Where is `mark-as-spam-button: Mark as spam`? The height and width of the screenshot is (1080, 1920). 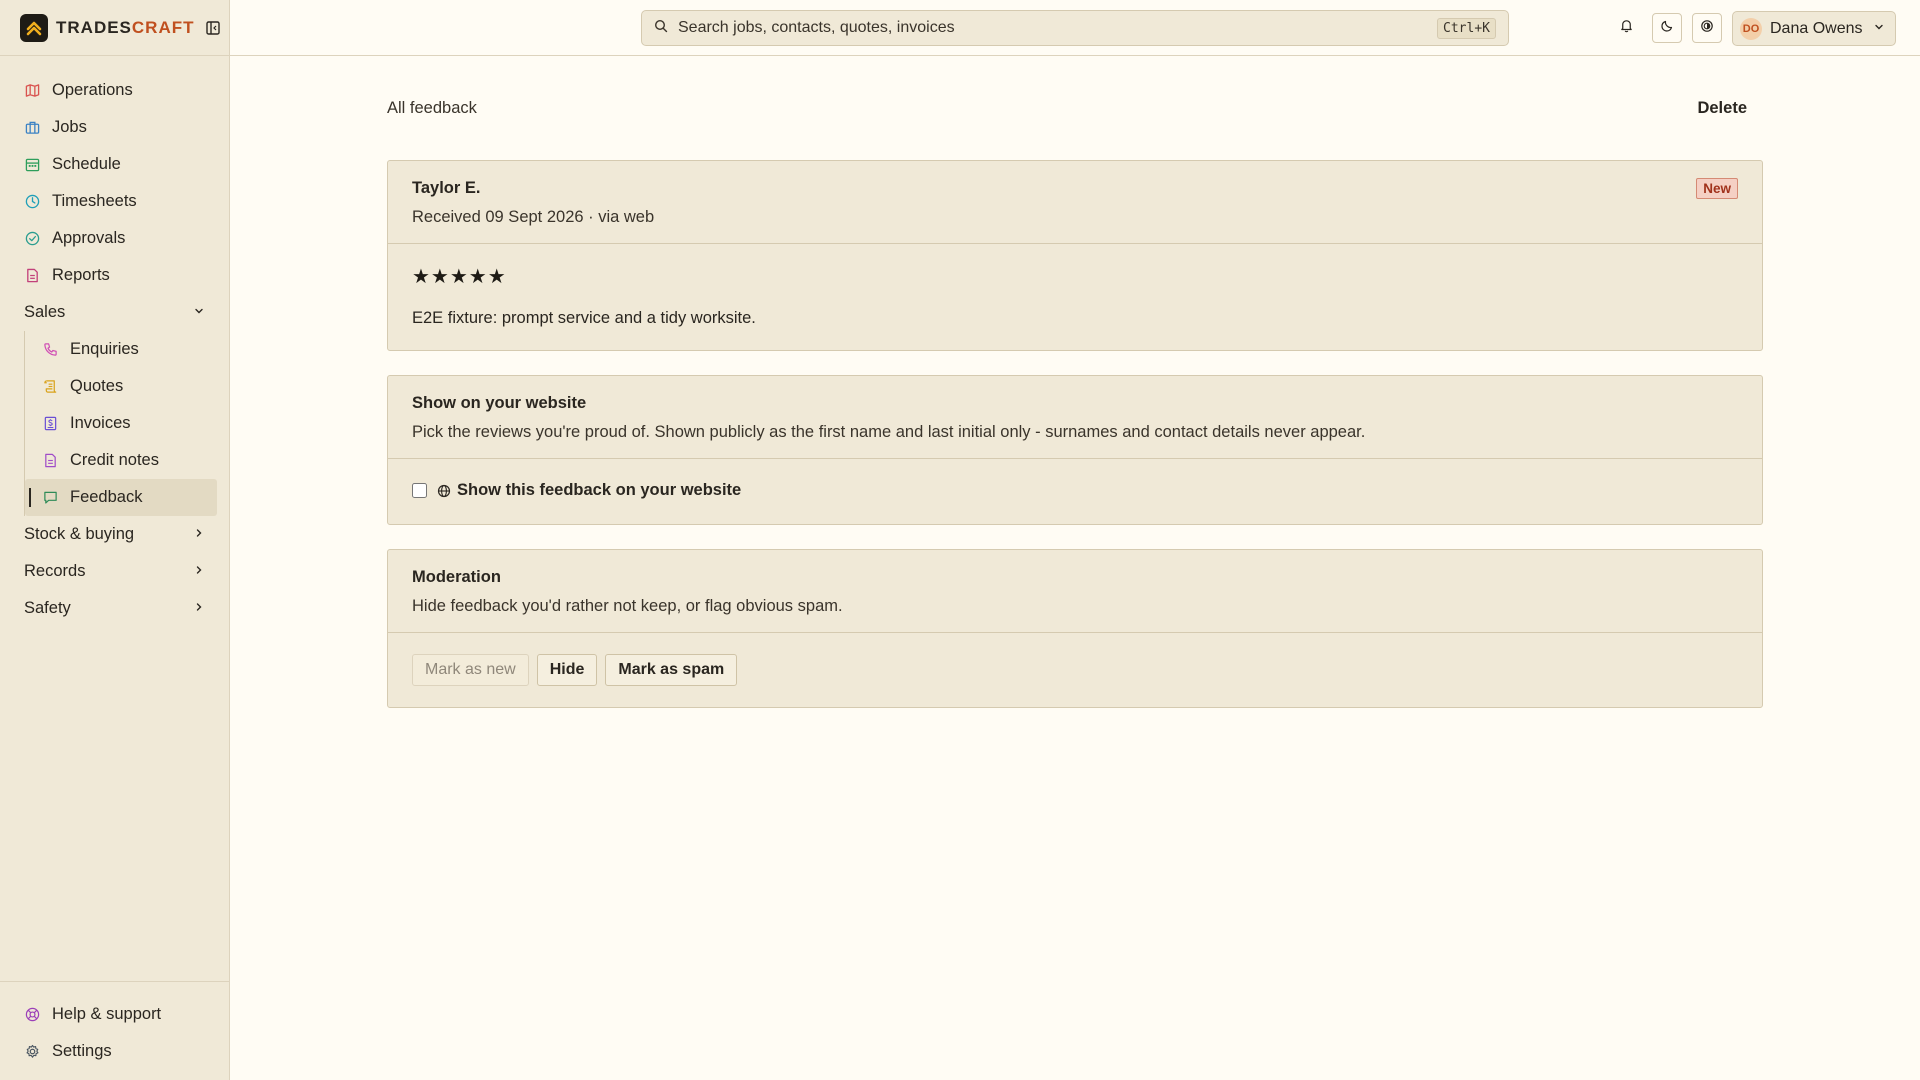
mark-as-spam-button: Mark as spam is located at coordinates (671, 670).